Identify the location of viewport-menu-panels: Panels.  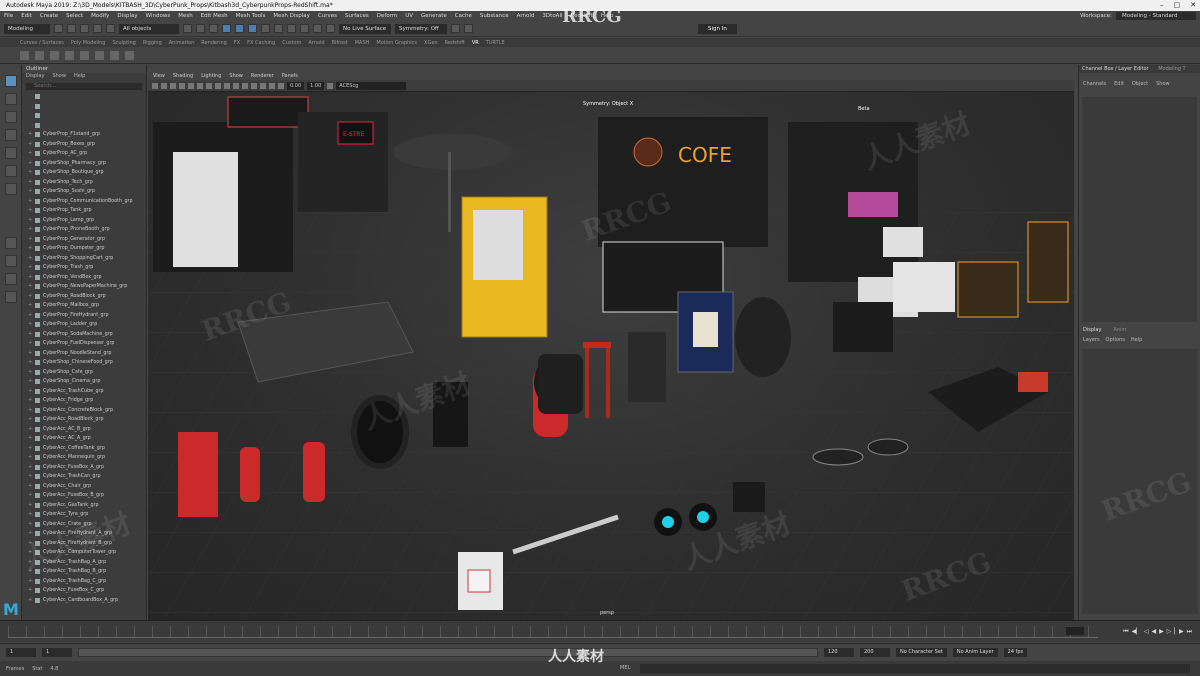
(290, 76).